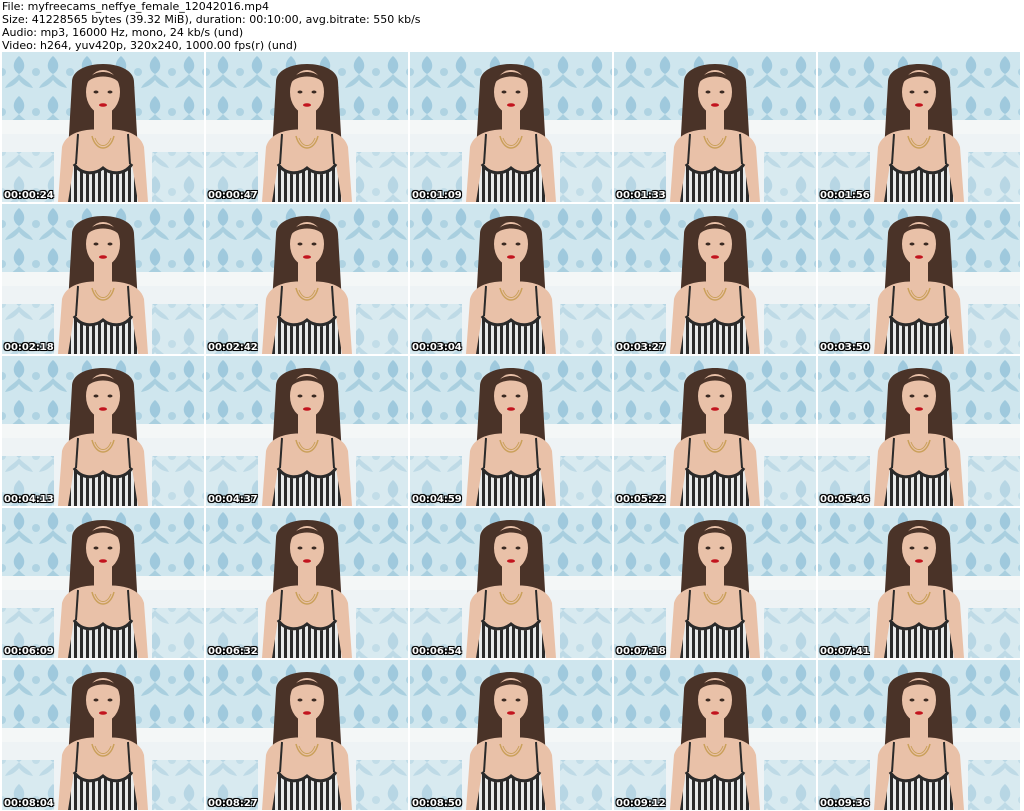 The width and height of the screenshot is (1024, 811). Describe the element at coordinates (845, 195) in the screenshot. I see `thumbnail-timestamp: 00:01:56` at that location.